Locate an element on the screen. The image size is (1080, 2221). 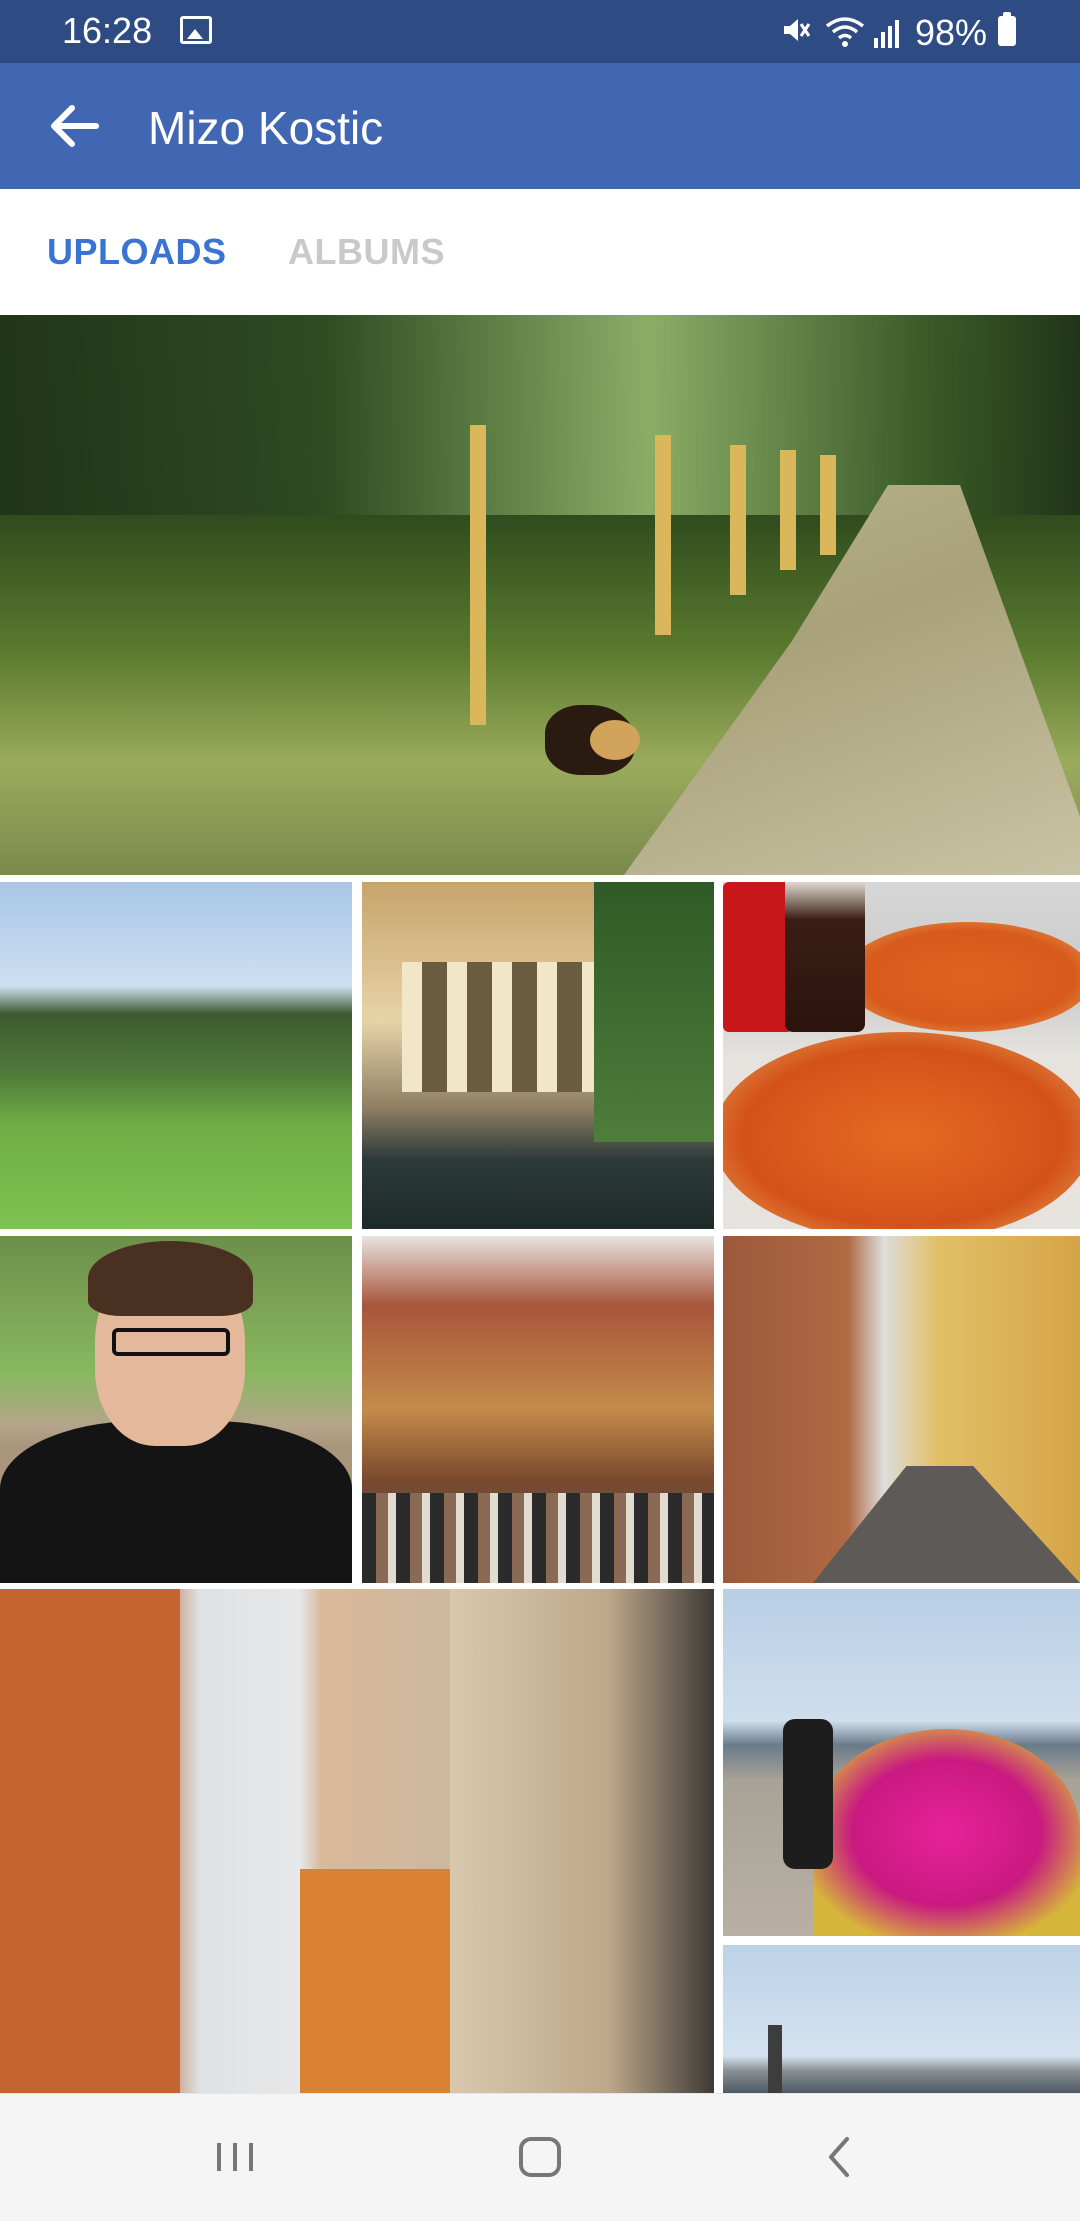
status-icons: 98% is located at coordinates (898, 32).